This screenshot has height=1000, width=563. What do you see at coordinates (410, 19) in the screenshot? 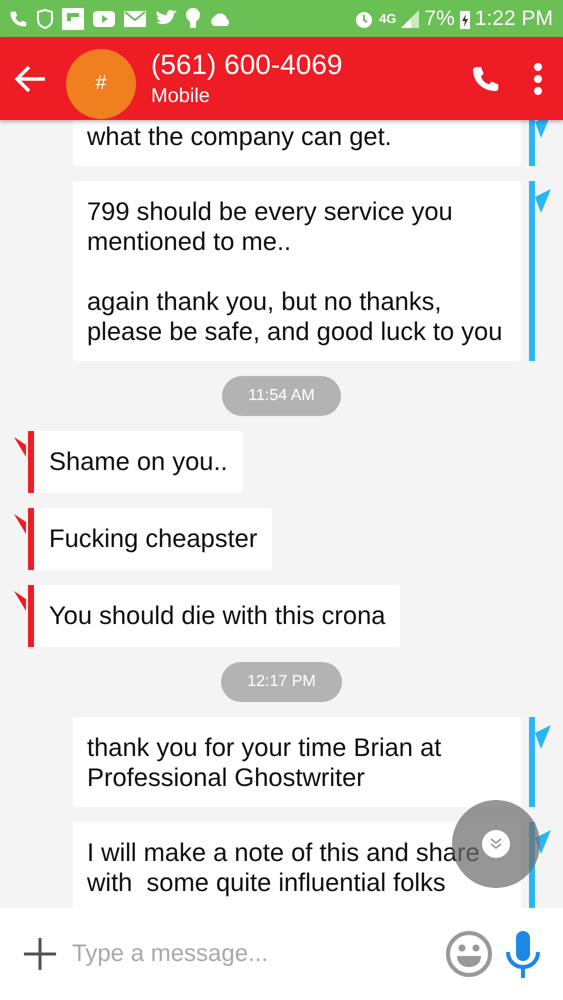
I see `signal-icon` at bounding box center [410, 19].